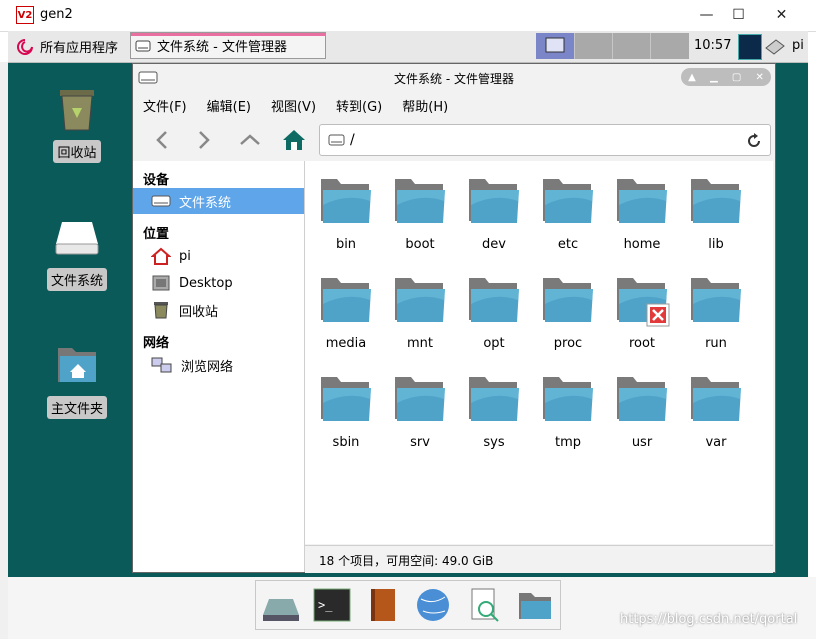 This screenshot has width=816, height=639. I want to click on file-item-label: etc, so click(568, 244).